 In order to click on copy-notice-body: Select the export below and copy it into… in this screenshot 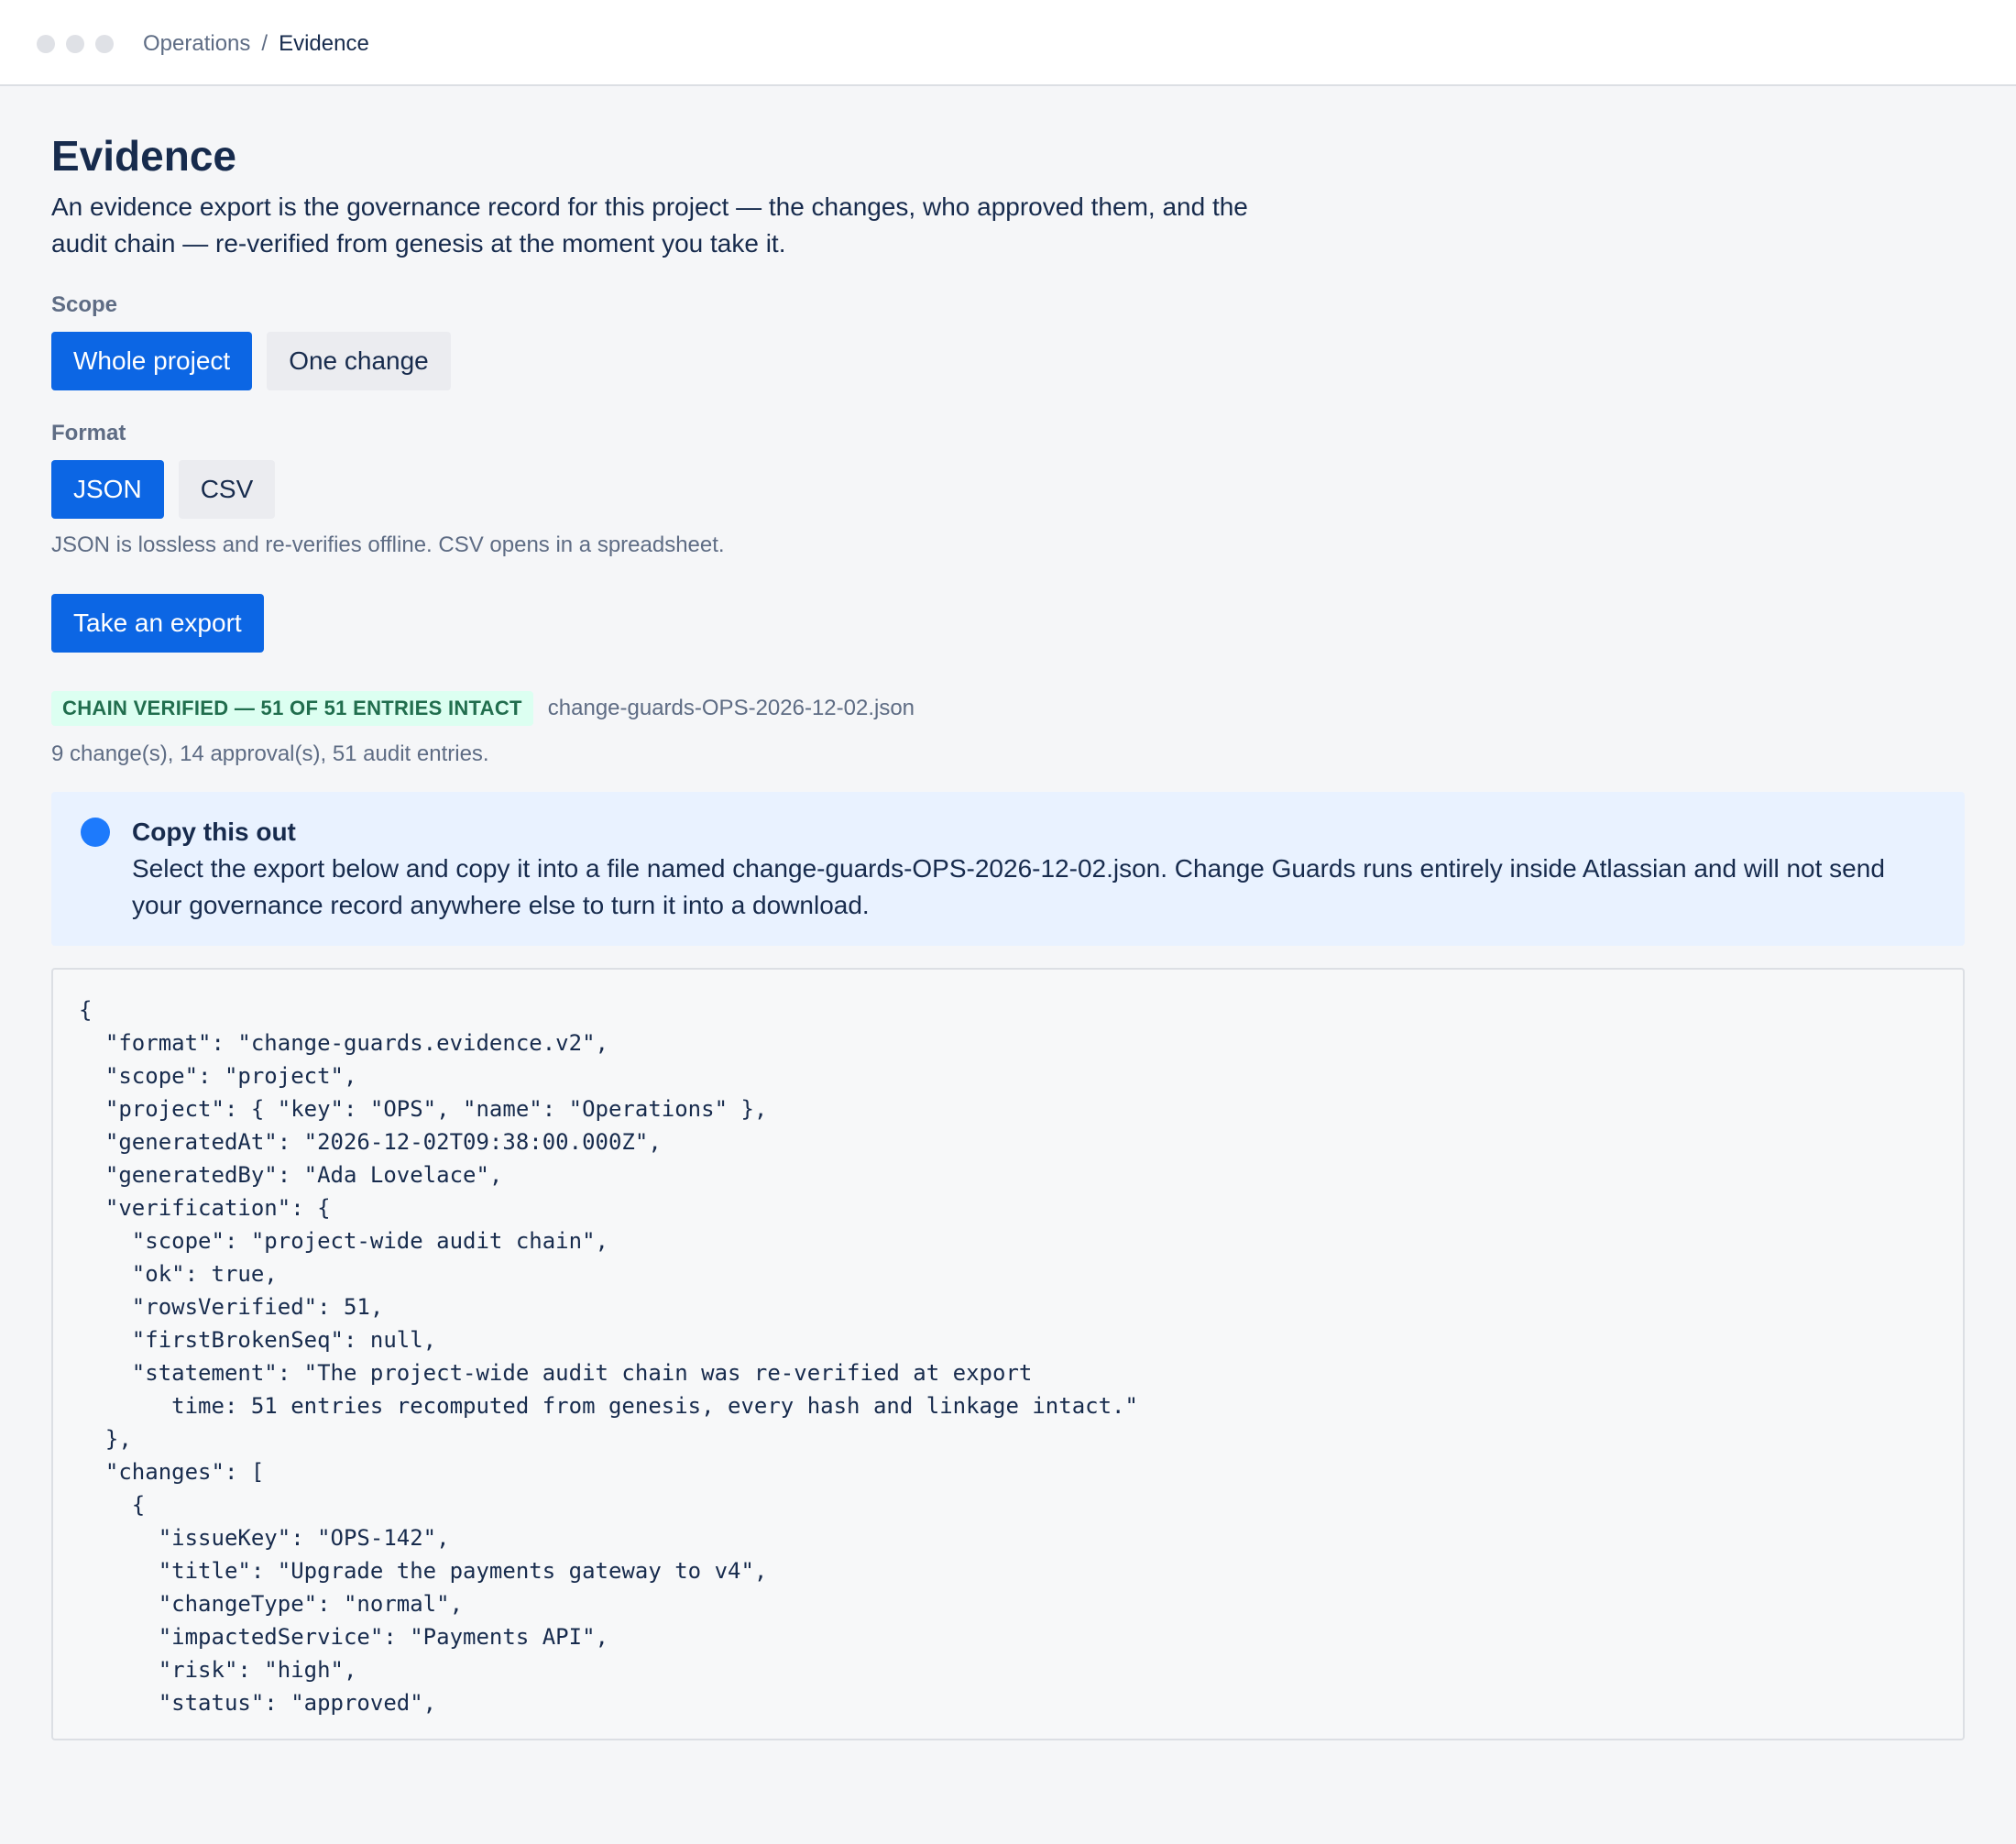, I will do `click(1008, 886)`.